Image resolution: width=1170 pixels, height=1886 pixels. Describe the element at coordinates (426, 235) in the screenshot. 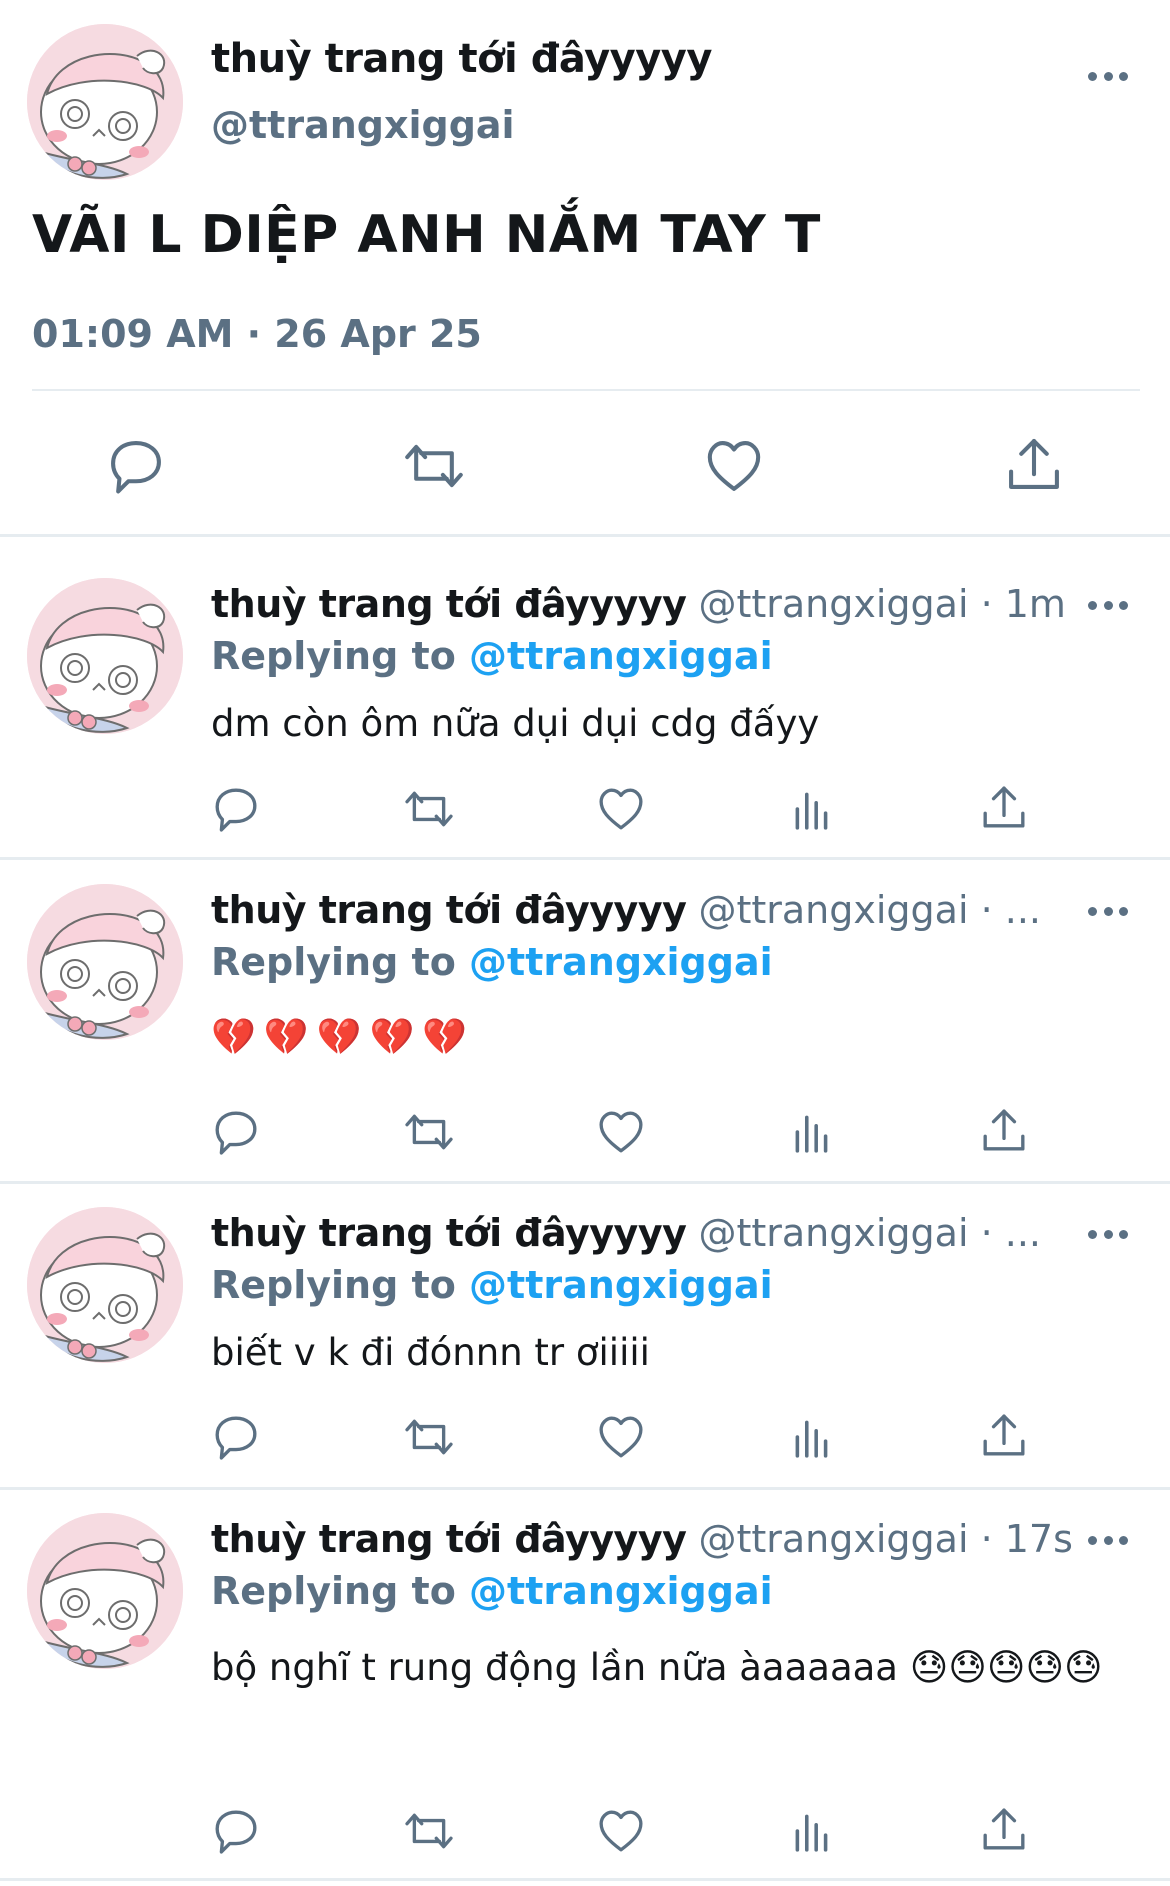

I see `tweet-text: VÃI L DIỆP ANH NẮM TAY T` at that location.